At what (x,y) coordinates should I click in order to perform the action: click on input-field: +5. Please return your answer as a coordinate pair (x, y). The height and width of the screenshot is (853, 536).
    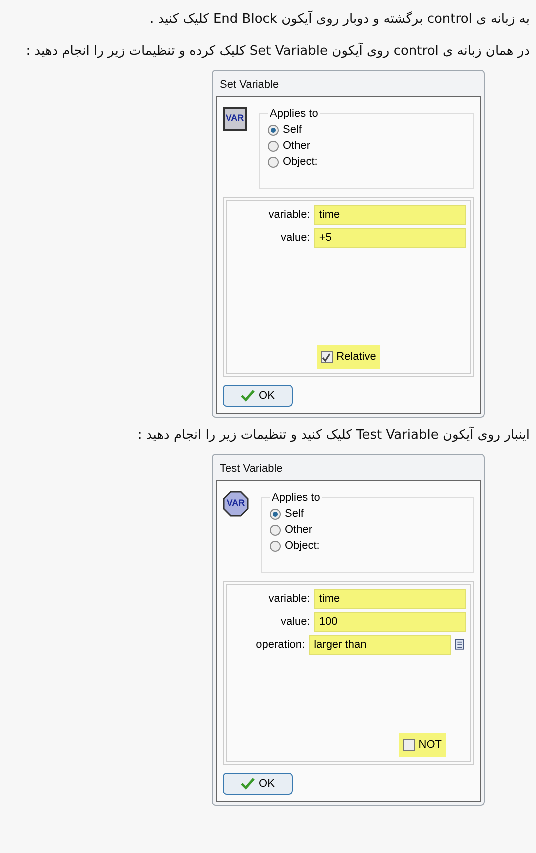
    Looking at the image, I should click on (390, 238).